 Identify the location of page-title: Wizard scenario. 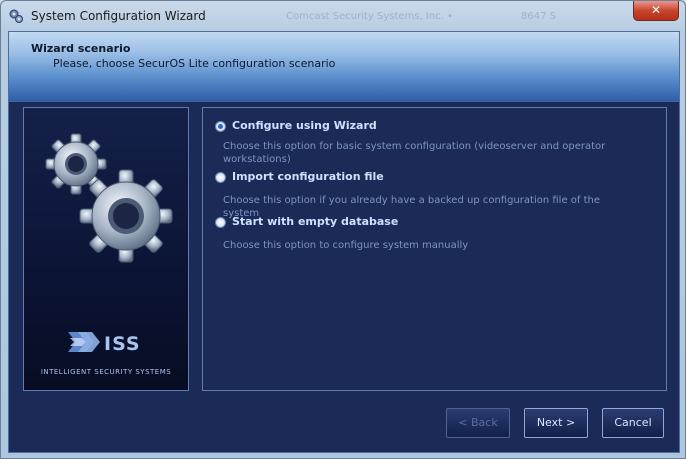
(81, 48).